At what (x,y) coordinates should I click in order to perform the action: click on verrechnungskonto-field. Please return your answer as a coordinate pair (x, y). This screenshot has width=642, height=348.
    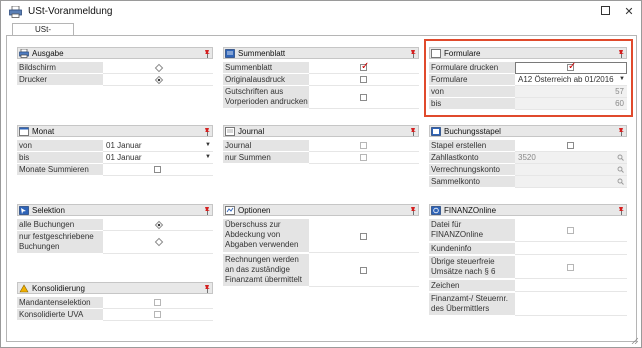
    Looking at the image, I should click on (571, 170).